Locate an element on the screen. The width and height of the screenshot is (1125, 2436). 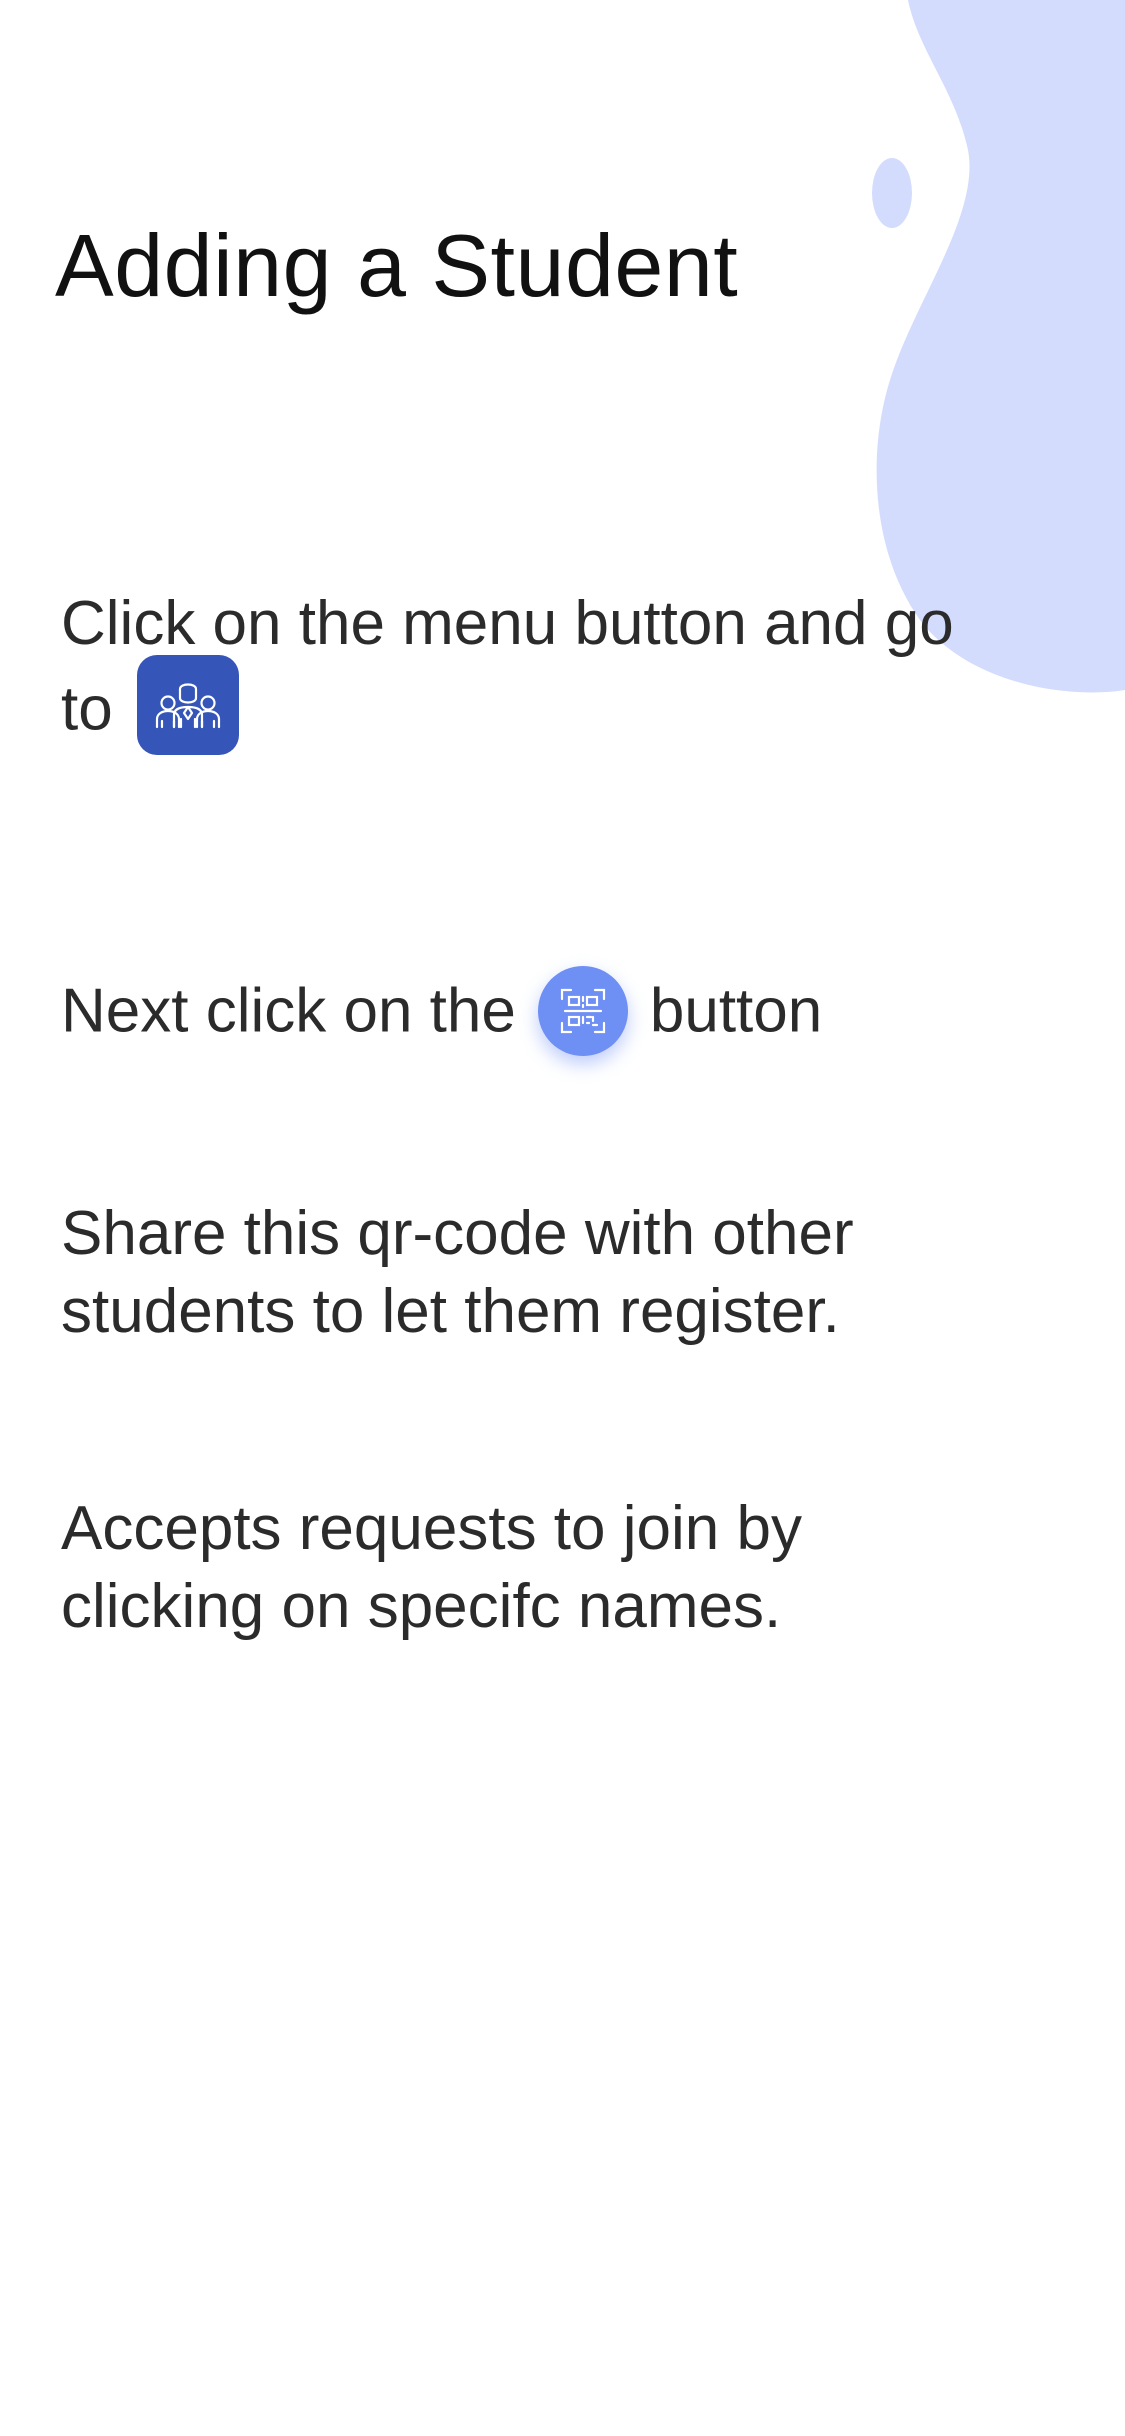
step-qr: Next click on the button is located at coordinates (511, 1013).